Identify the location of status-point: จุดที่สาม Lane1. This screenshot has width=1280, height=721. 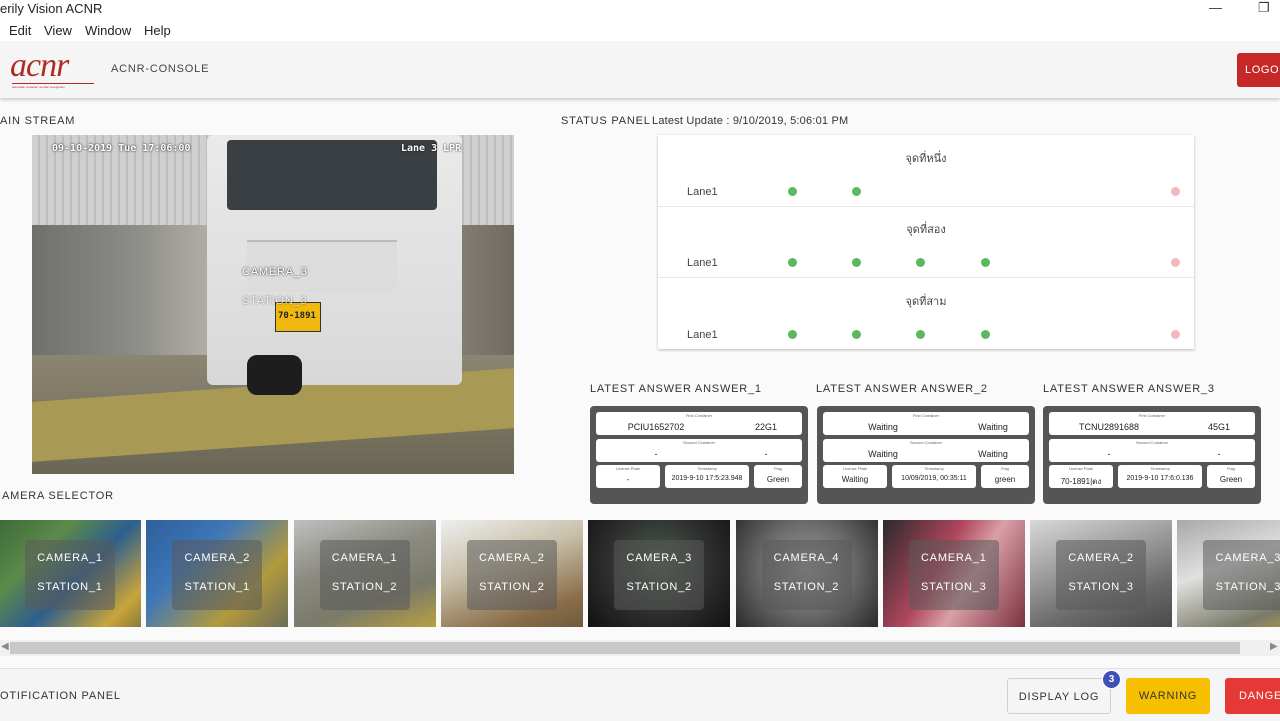
(926, 313).